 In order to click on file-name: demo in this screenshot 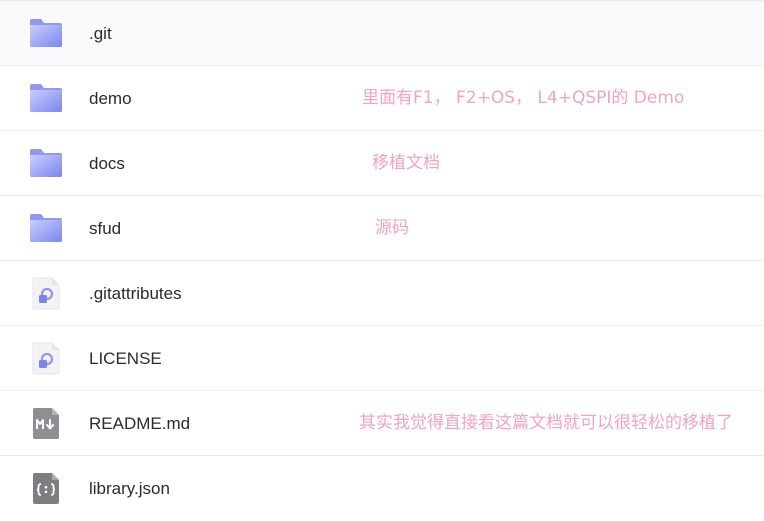, I will do `click(110, 98)`.